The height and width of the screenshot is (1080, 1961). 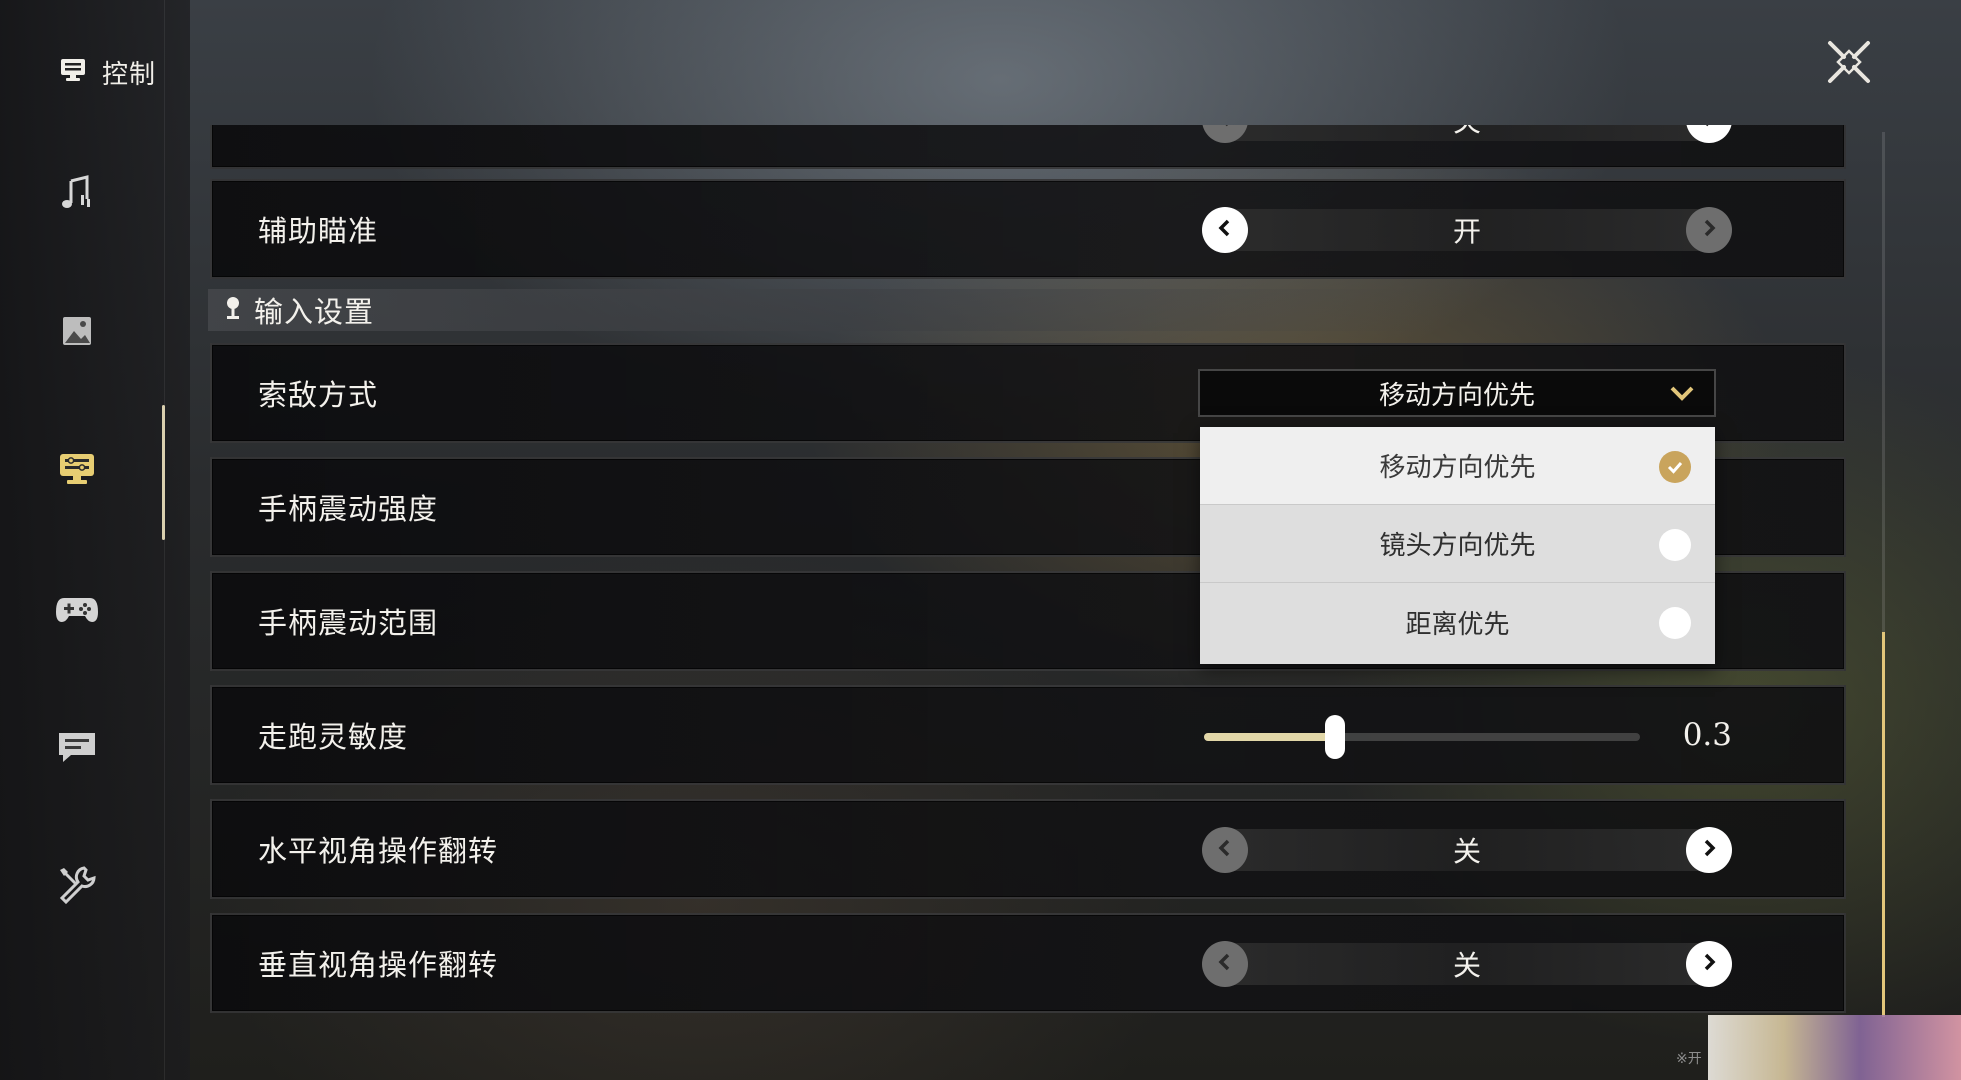 What do you see at coordinates (348, 623) in the screenshot?
I see `setting-label: 手柄震动范围` at bounding box center [348, 623].